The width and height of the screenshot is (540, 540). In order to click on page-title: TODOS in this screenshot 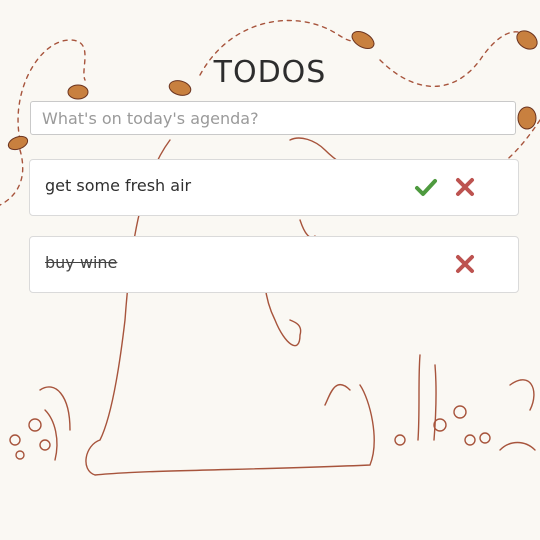, I will do `click(270, 72)`.